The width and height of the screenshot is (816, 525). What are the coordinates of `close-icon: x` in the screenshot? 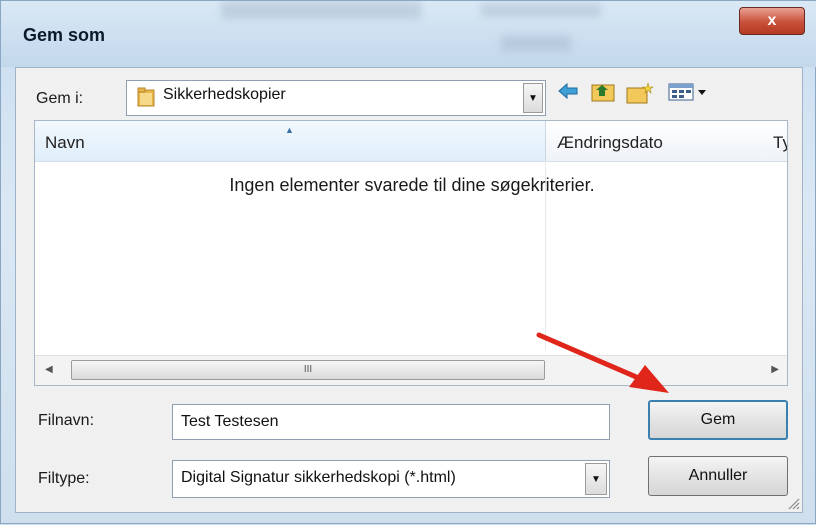 It's located at (772, 20).